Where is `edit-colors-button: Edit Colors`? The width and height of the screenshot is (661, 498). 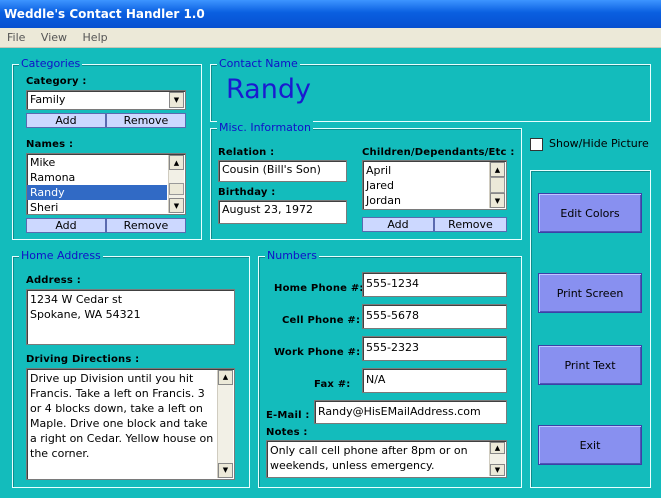
edit-colors-button: Edit Colors is located at coordinates (590, 213).